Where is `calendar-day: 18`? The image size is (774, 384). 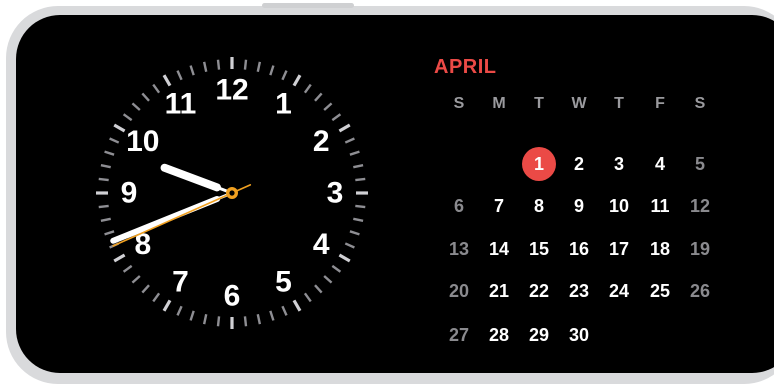 calendar-day: 18 is located at coordinates (660, 249).